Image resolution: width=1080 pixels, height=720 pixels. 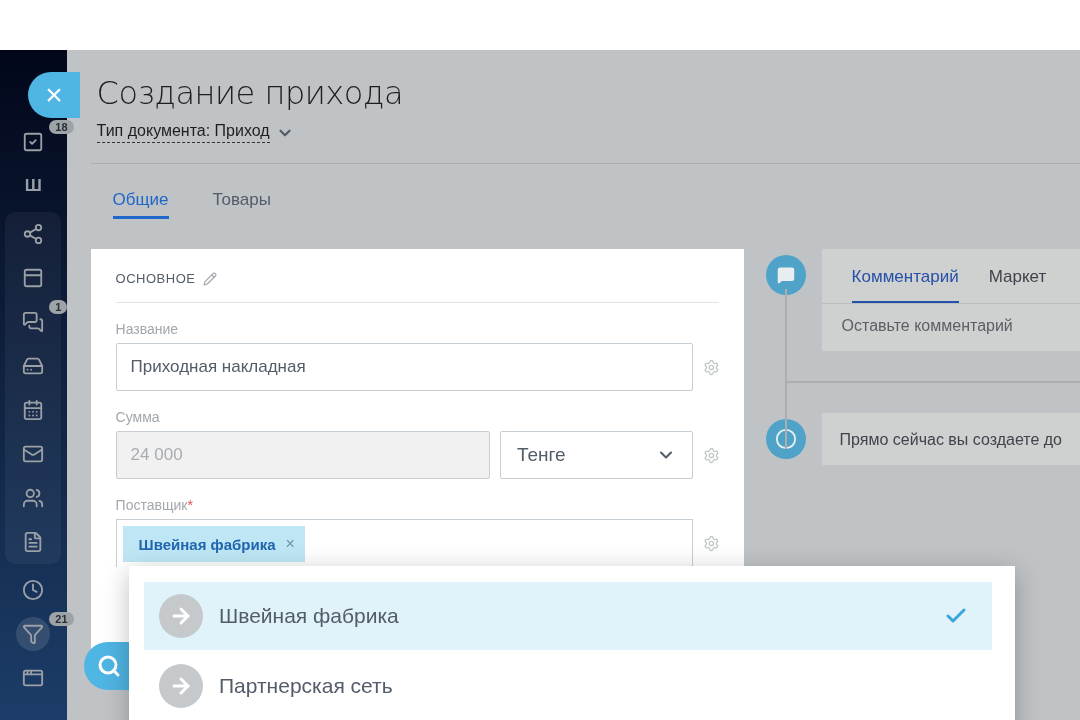 I want to click on users-icon, so click(x=33, y=498).